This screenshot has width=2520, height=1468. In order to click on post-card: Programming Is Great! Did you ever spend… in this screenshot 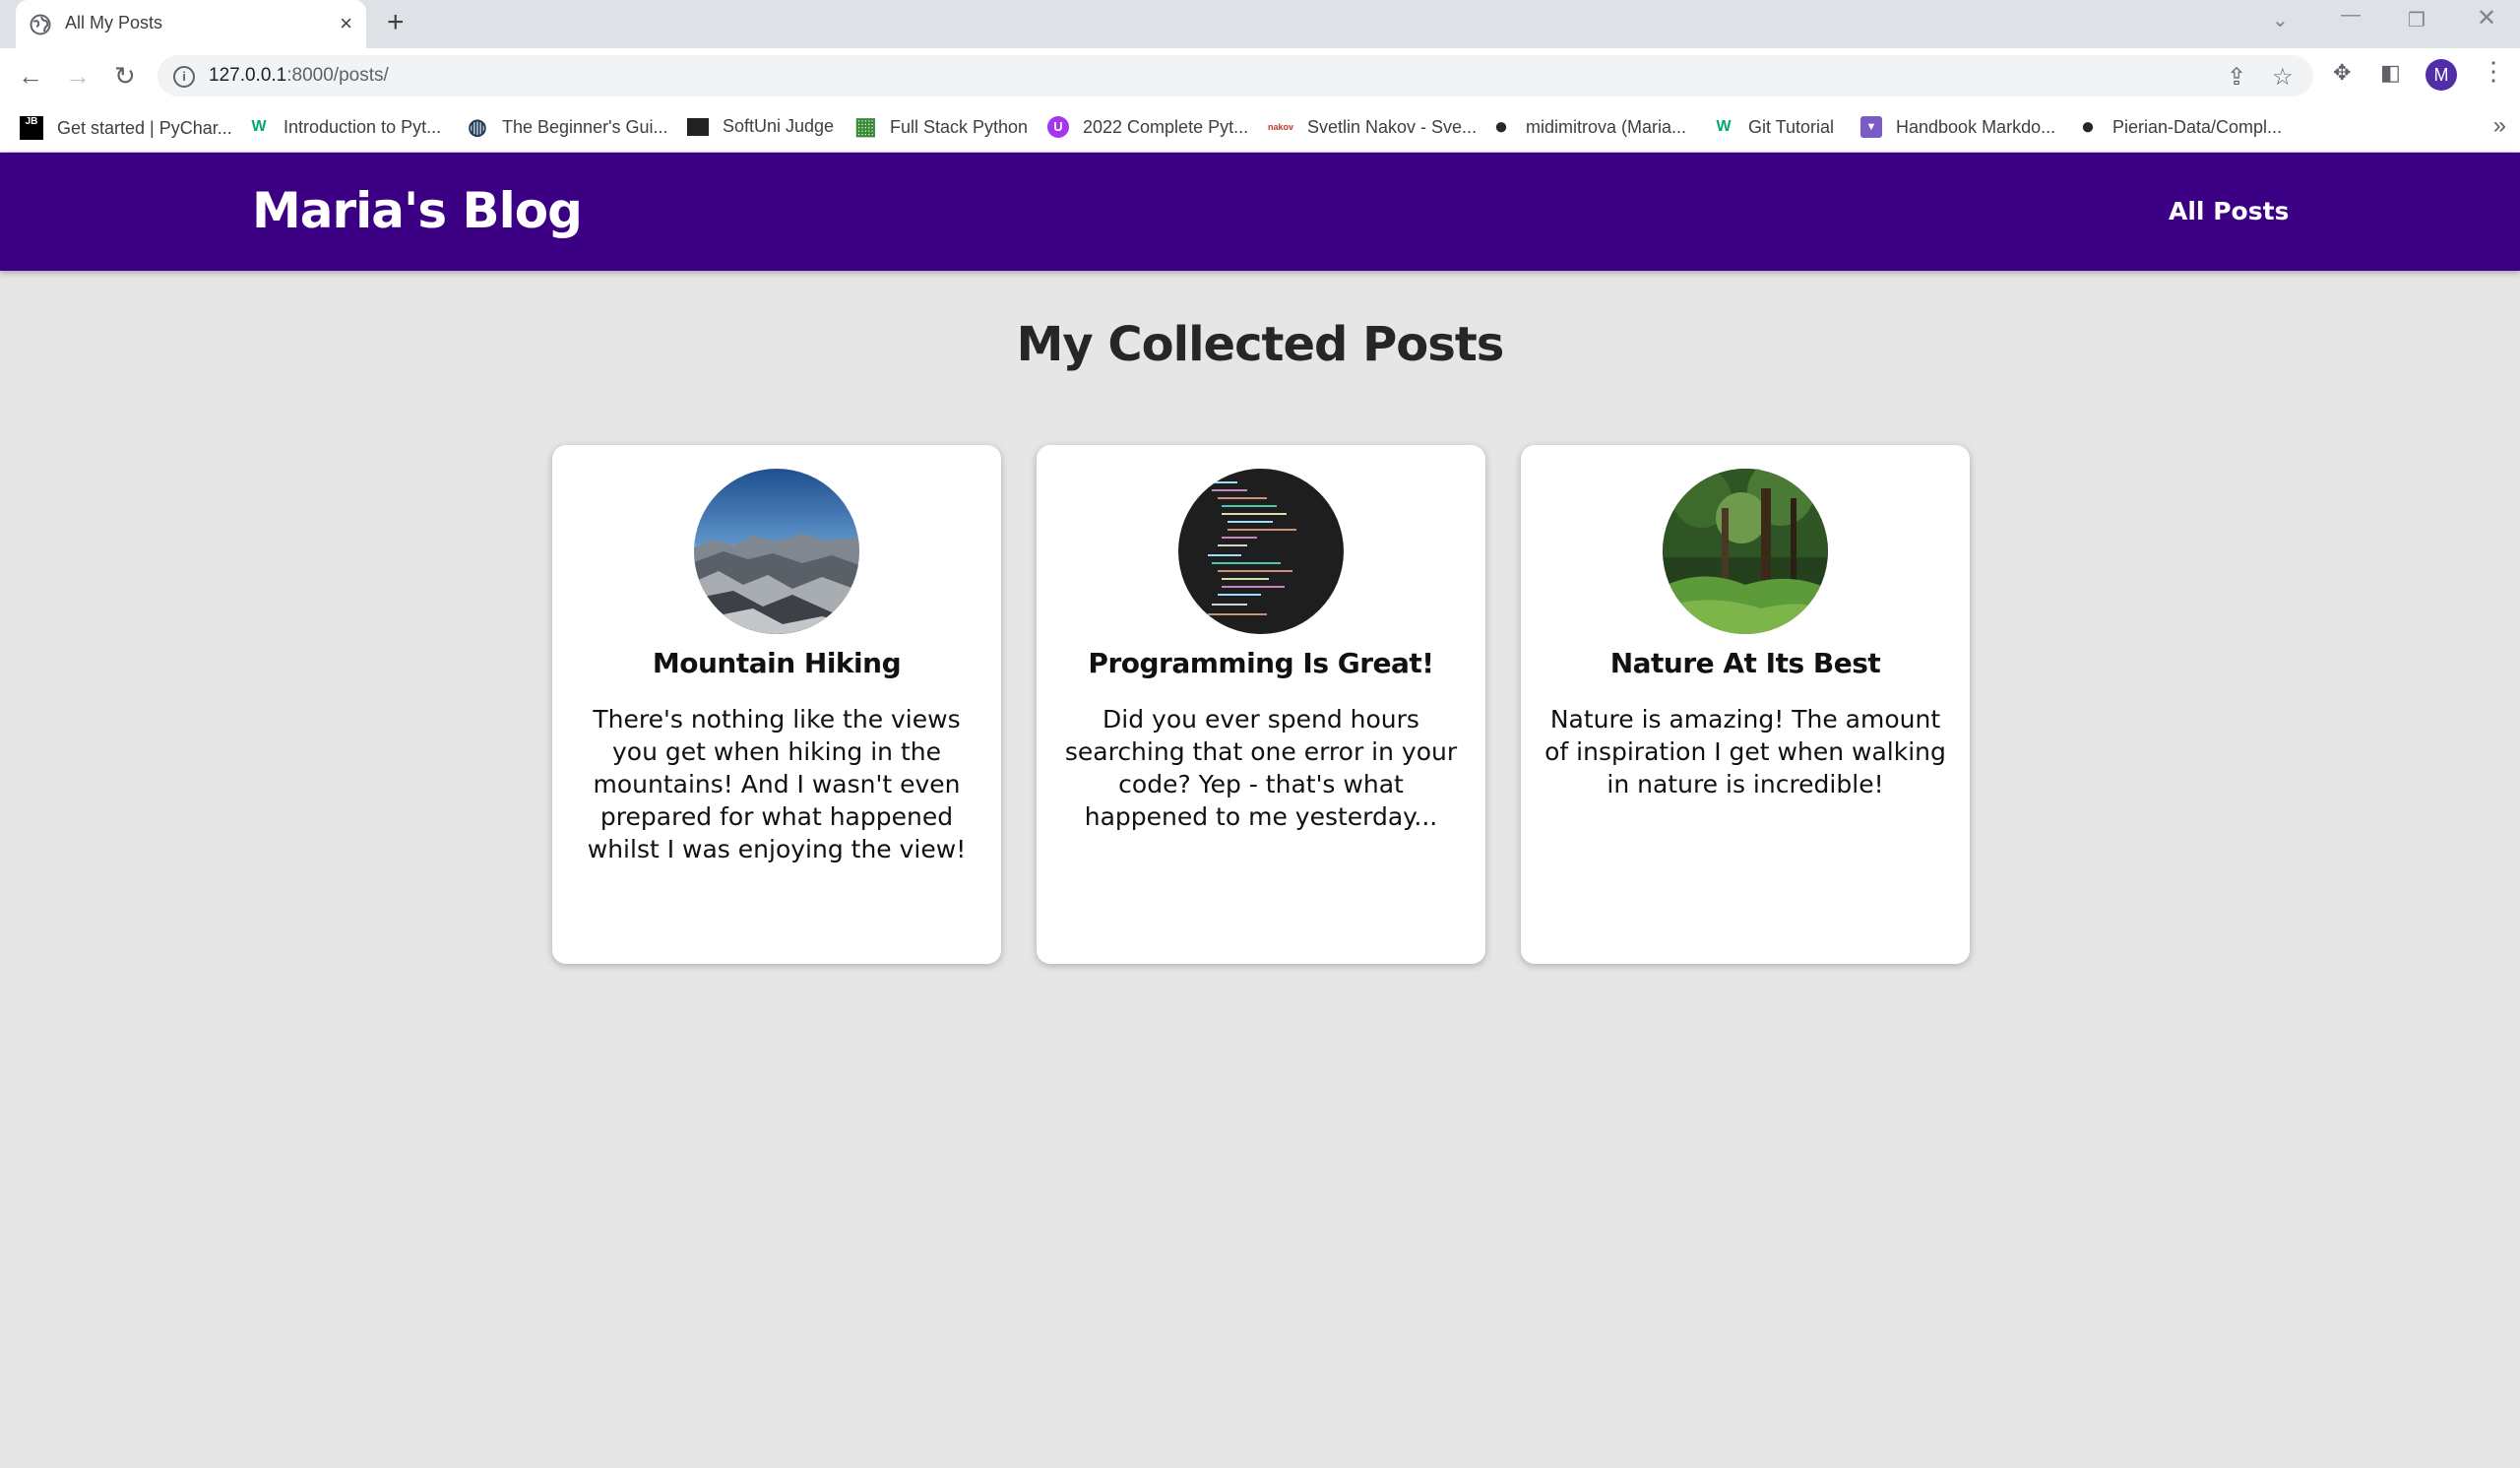, I will do `click(1261, 705)`.